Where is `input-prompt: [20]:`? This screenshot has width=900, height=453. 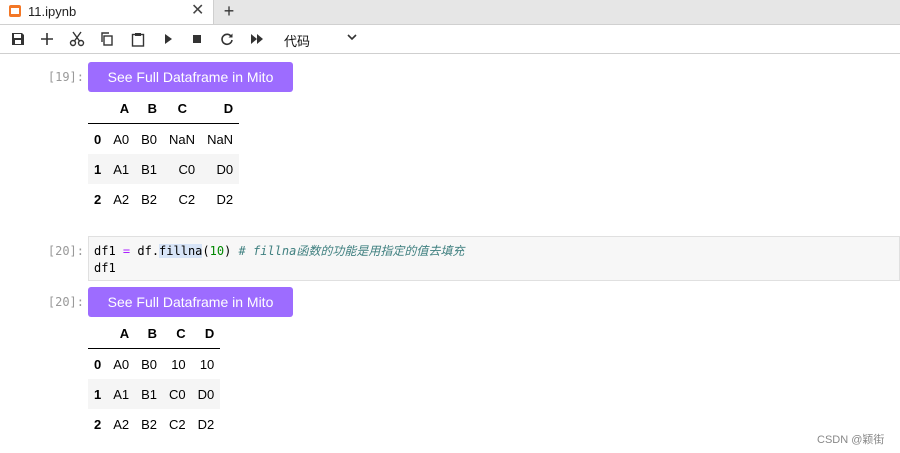 input-prompt: [20]: is located at coordinates (65, 251).